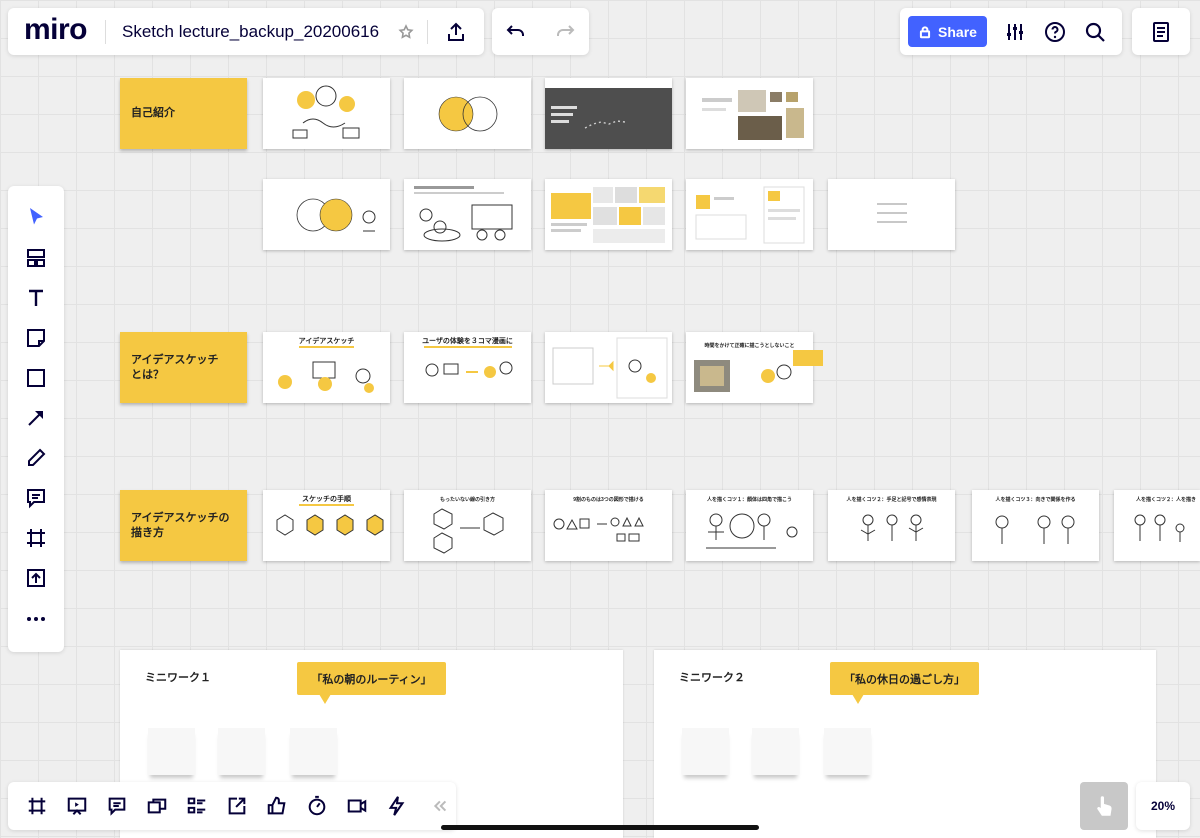 The image size is (1200, 838). Describe the element at coordinates (183, 525) in the screenshot. I see `section-label: アイデアスケッチの 描き方` at that location.